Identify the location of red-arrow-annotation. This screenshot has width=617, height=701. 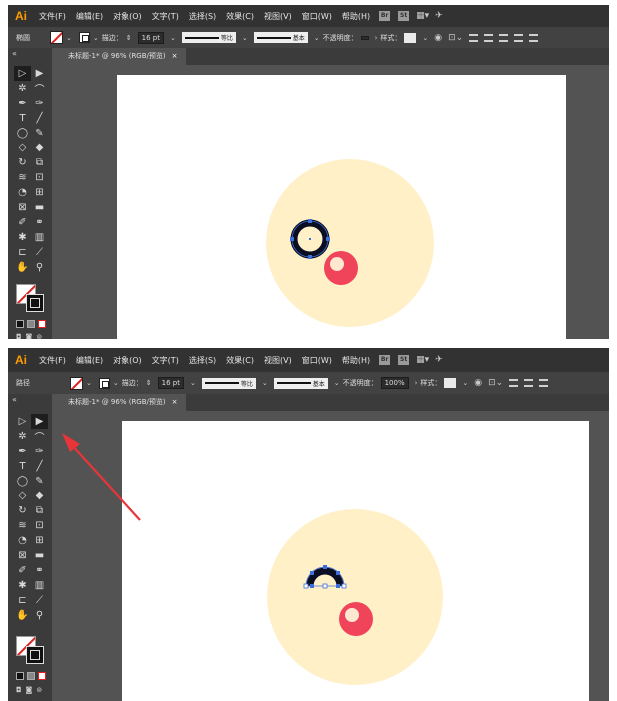
(101, 477).